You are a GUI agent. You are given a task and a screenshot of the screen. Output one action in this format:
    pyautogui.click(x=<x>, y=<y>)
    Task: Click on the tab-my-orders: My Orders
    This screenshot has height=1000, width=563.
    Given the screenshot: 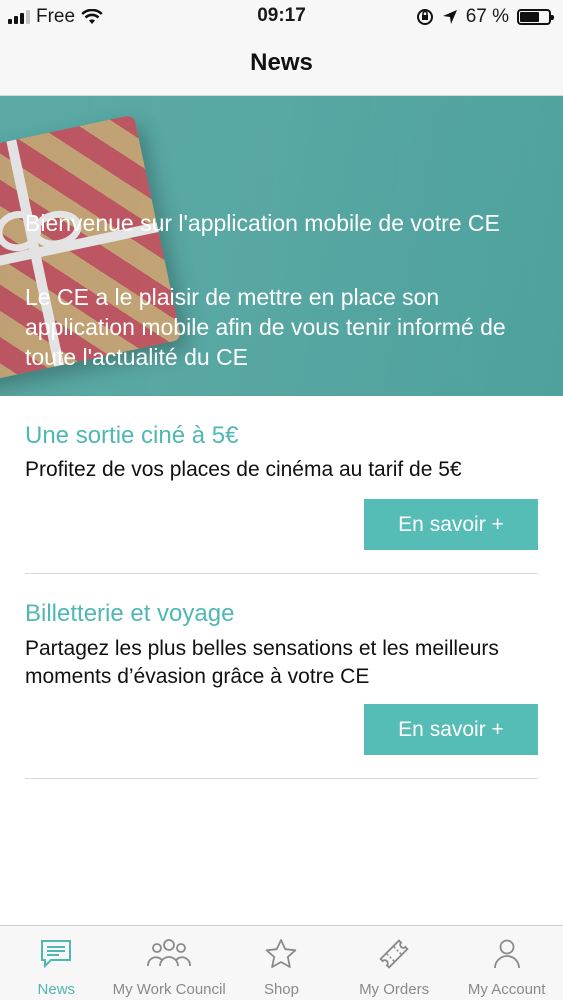 What is the action you would take?
    pyautogui.click(x=394, y=963)
    